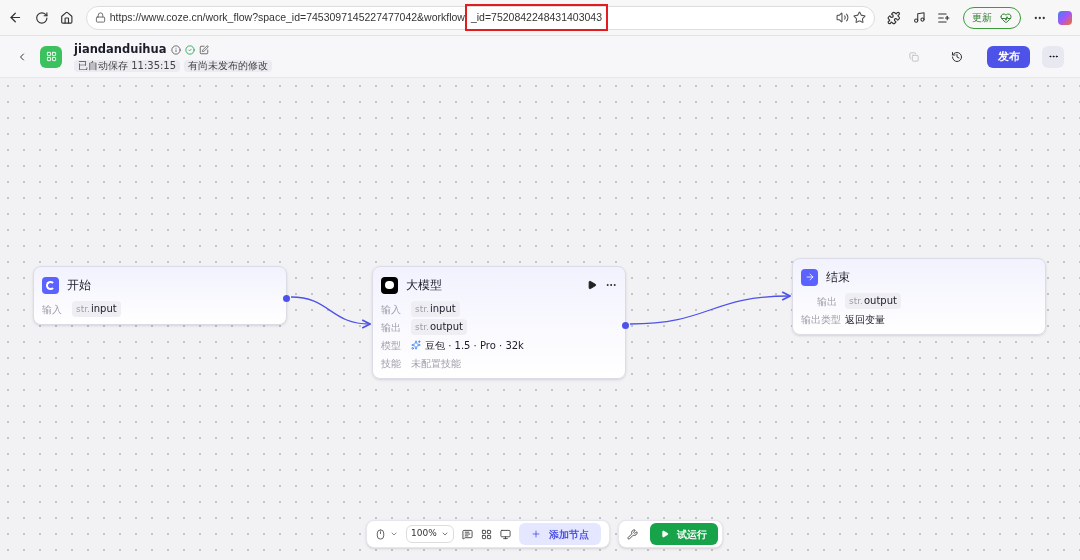 The image size is (1080, 560). Describe the element at coordinates (430, 534) in the screenshot. I see `zoom-select: 100%` at that location.